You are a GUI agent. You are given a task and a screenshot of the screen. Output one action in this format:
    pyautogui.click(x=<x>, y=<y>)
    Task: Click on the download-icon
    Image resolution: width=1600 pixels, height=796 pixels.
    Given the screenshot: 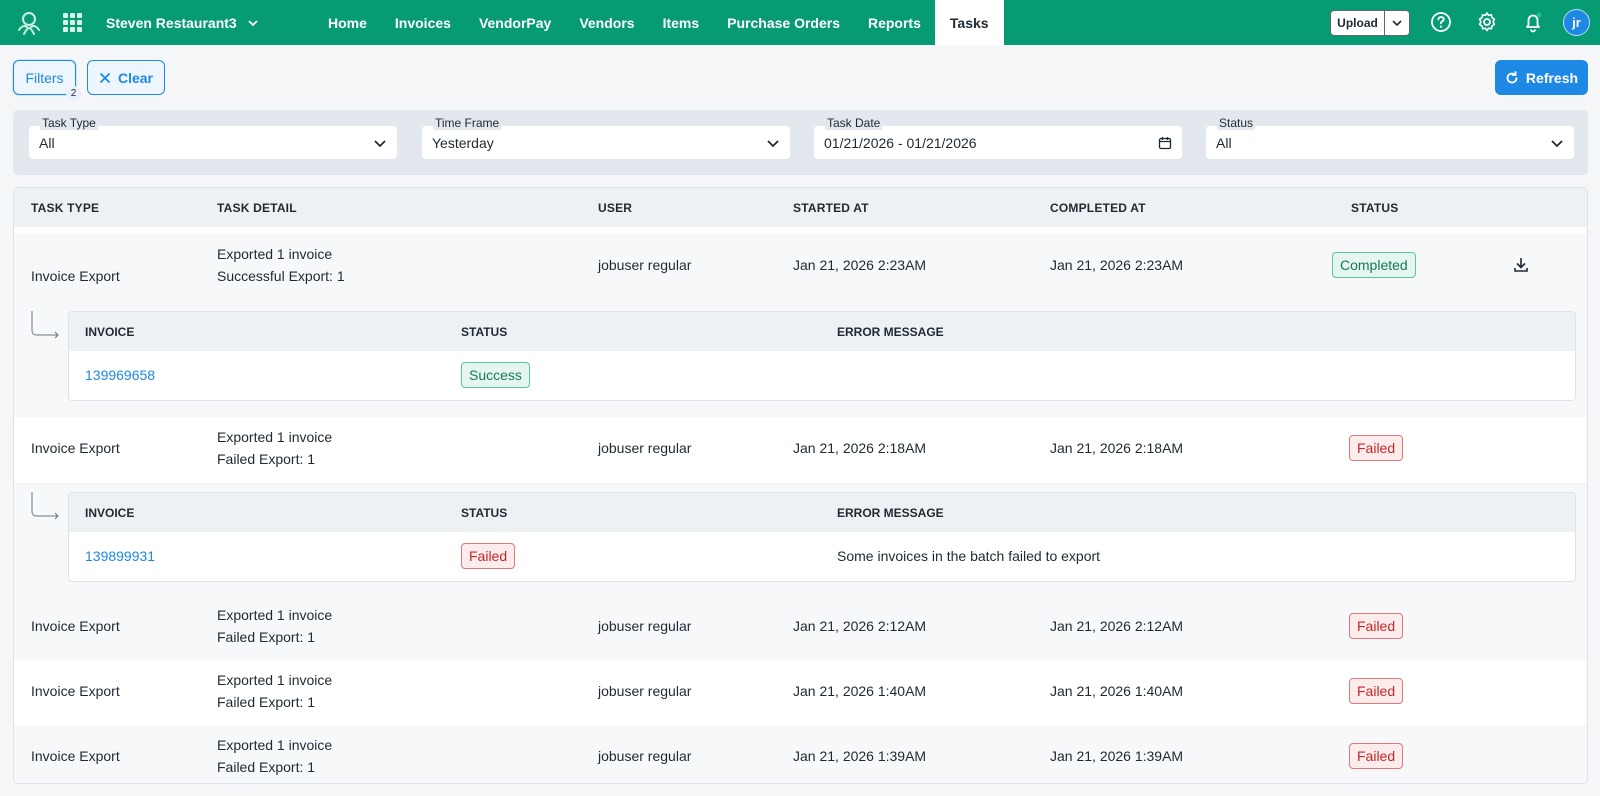 What is the action you would take?
    pyautogui.click(x=1521, y=265)
    